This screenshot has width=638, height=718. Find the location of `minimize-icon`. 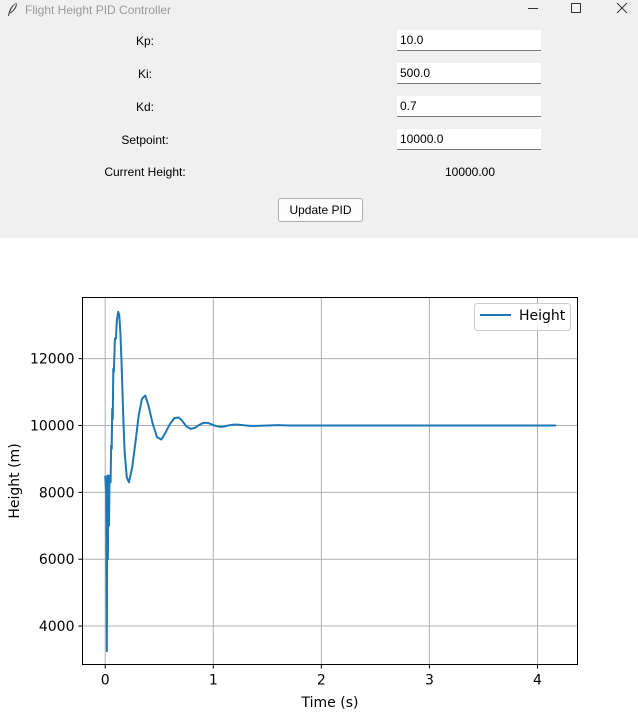

minimize-icon is located at coordinates (533, 8).